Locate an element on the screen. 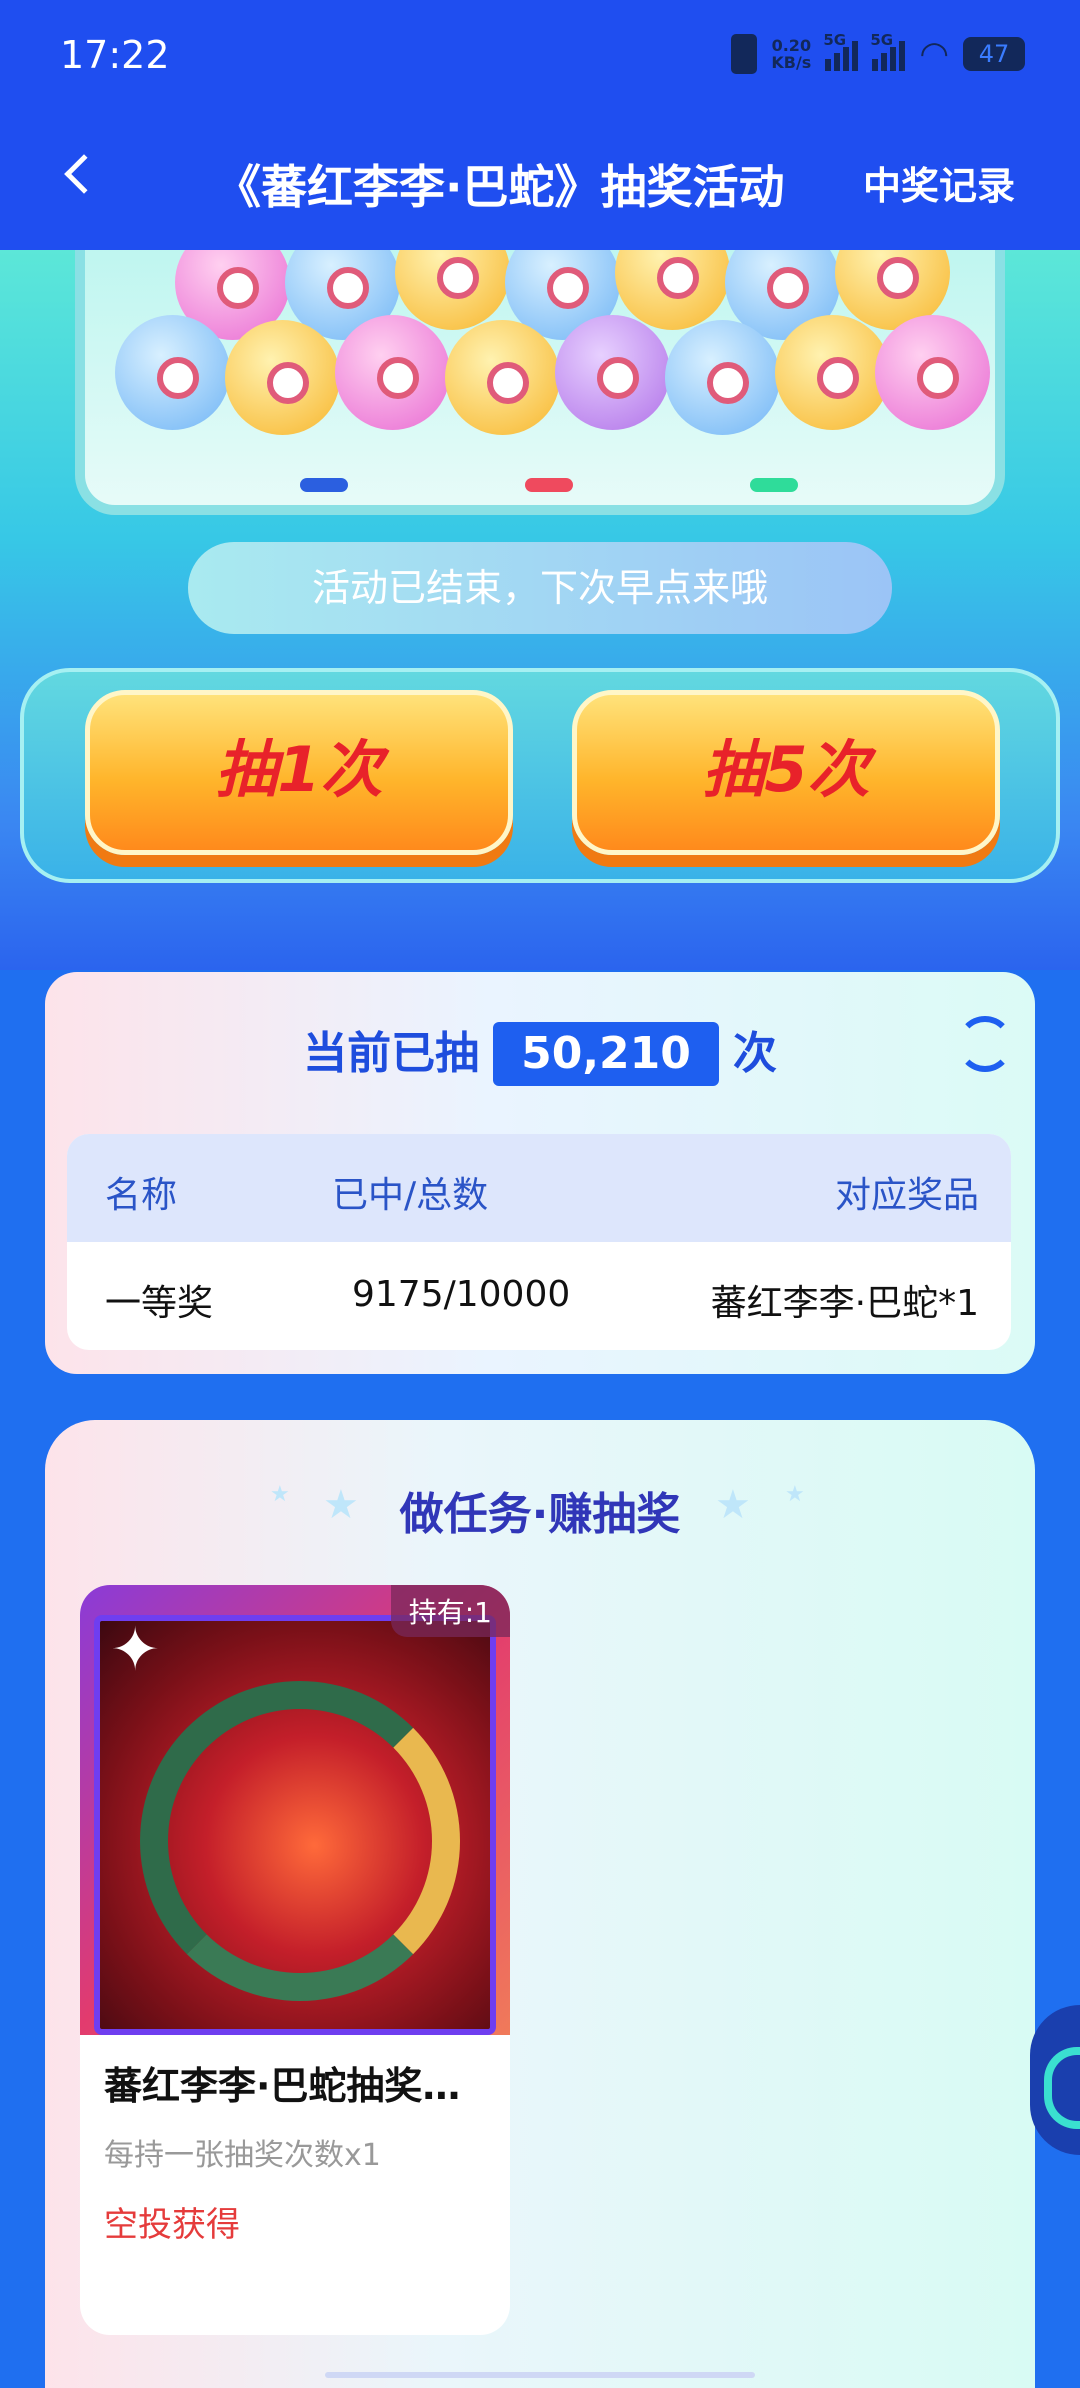  status-icons: 0.20 KB/s 5G 5G ◠ 47 is located at coordinates (878, 52).